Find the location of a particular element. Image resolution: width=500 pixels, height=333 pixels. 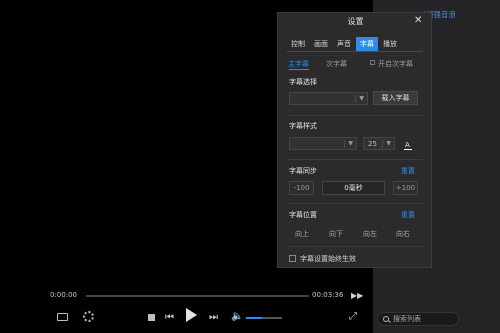

current-time: 0:00:00 is located at coordinates (63, 295).